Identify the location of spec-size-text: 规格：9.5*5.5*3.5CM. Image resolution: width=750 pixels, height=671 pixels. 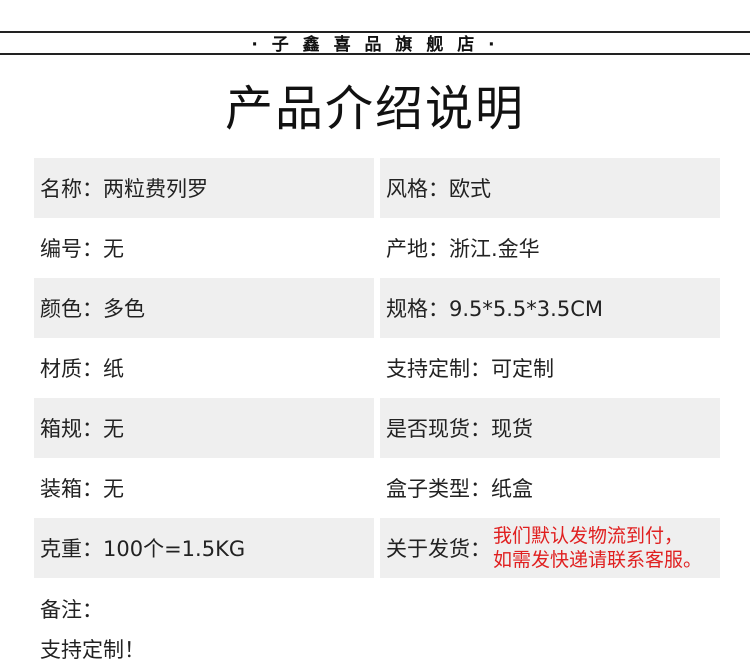
(494, 309).